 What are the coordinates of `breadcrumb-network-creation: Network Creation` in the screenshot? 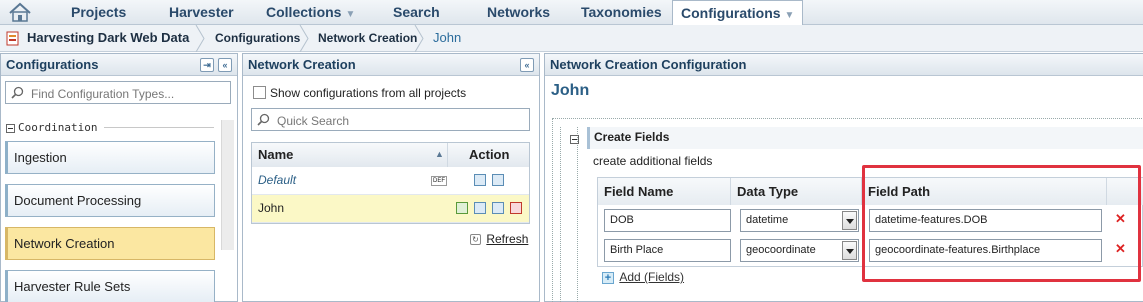 It's located at (367, 38).